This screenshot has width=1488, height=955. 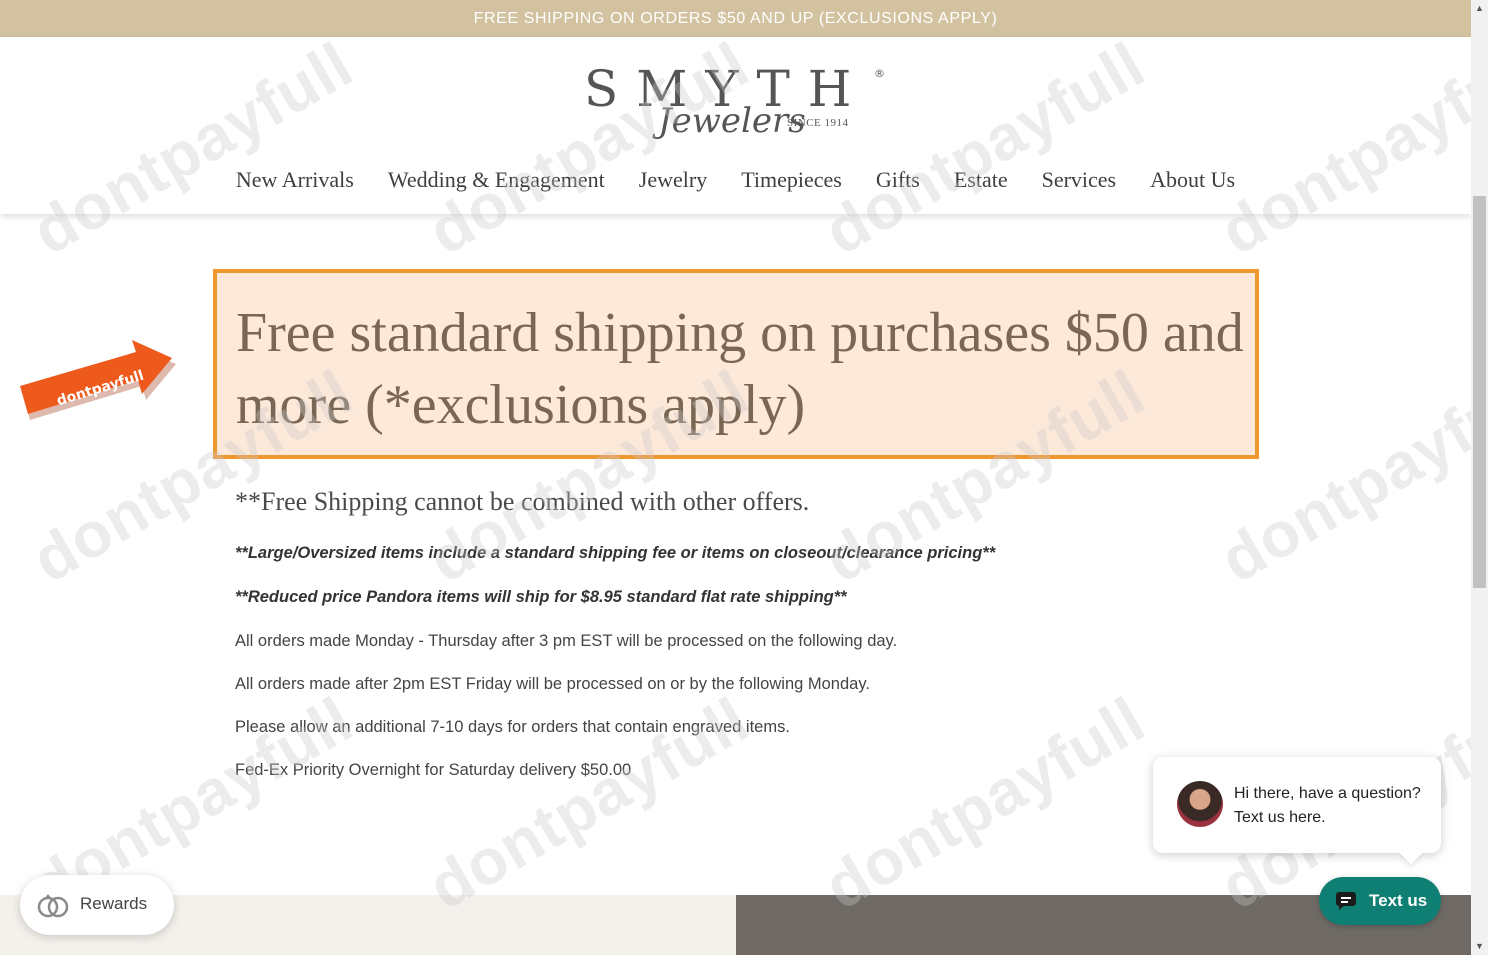 I want to click on text-us-label: Text us, so click(x=1398, y=900).